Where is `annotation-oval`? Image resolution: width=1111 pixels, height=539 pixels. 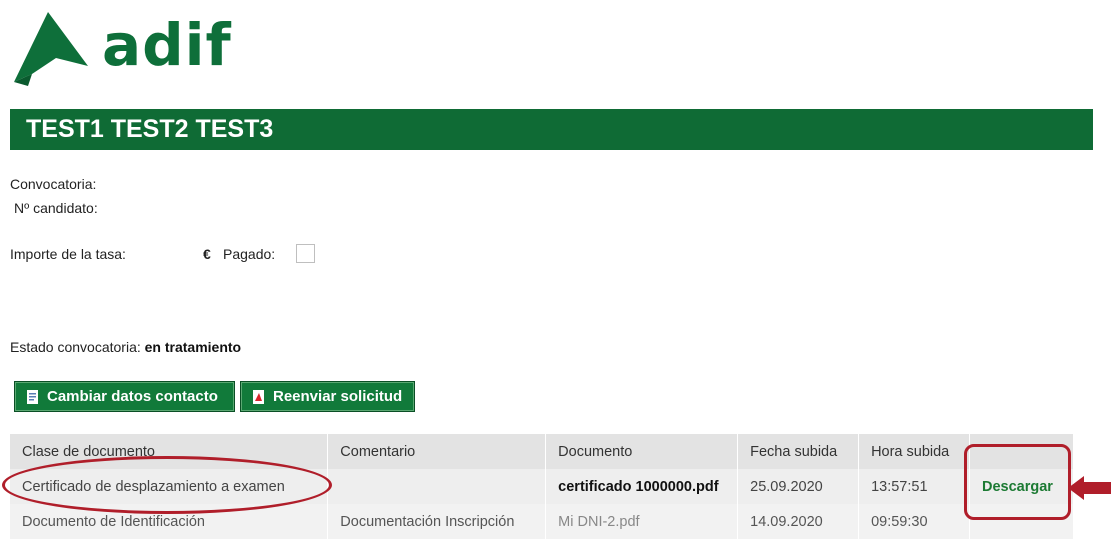 annotation-oval is located at coordinates (167, 485).